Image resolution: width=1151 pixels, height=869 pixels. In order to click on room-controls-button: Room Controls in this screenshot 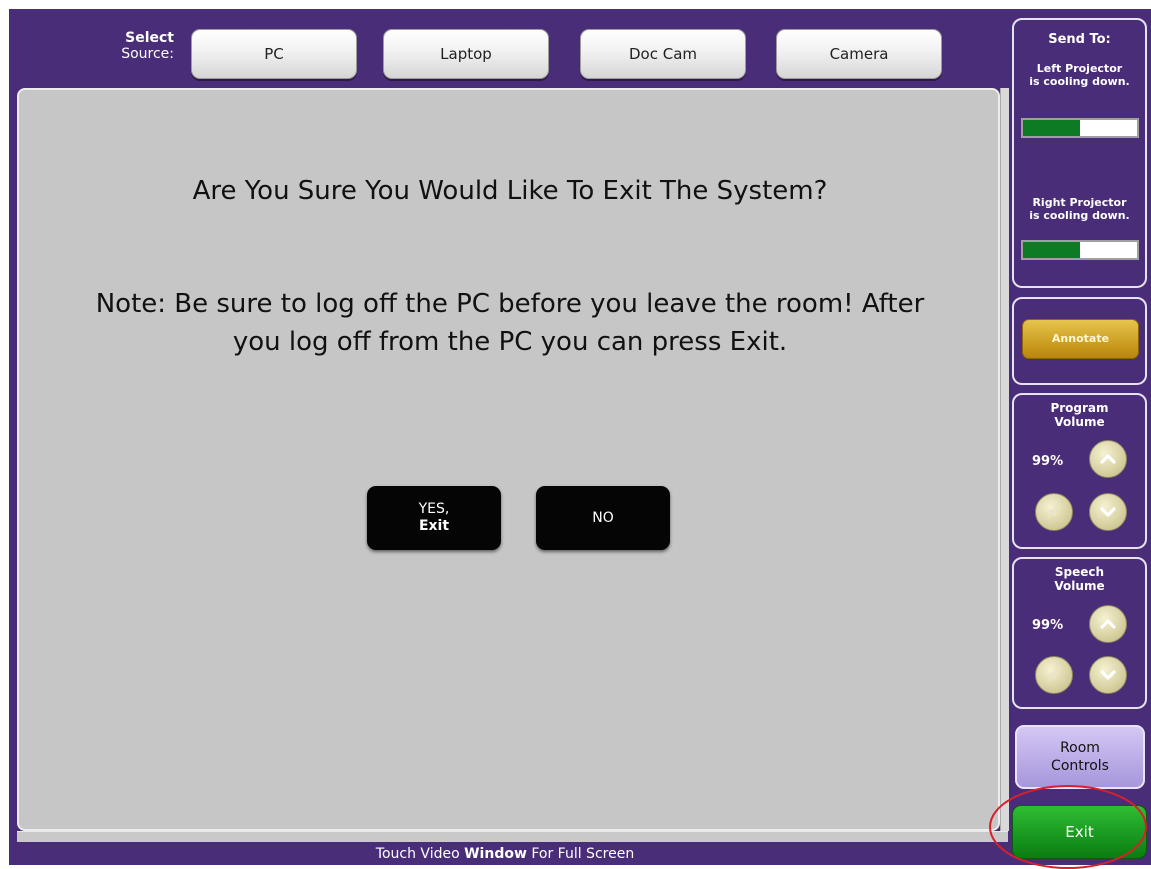, I will do `click(1080, 757)`.